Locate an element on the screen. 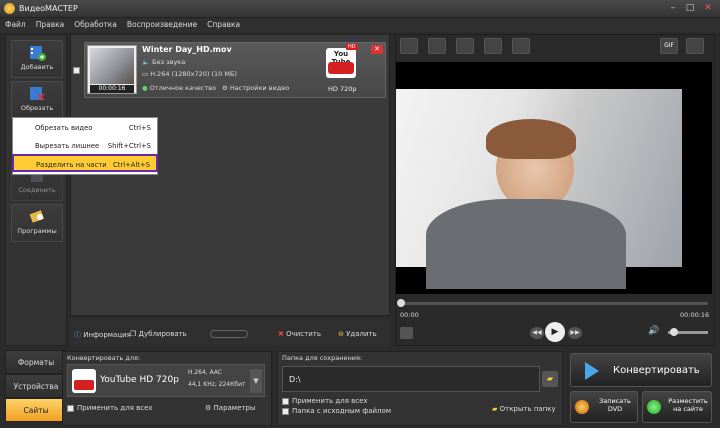 The image size is (720, 428). view-toggle is located at coordinates (229, 334).